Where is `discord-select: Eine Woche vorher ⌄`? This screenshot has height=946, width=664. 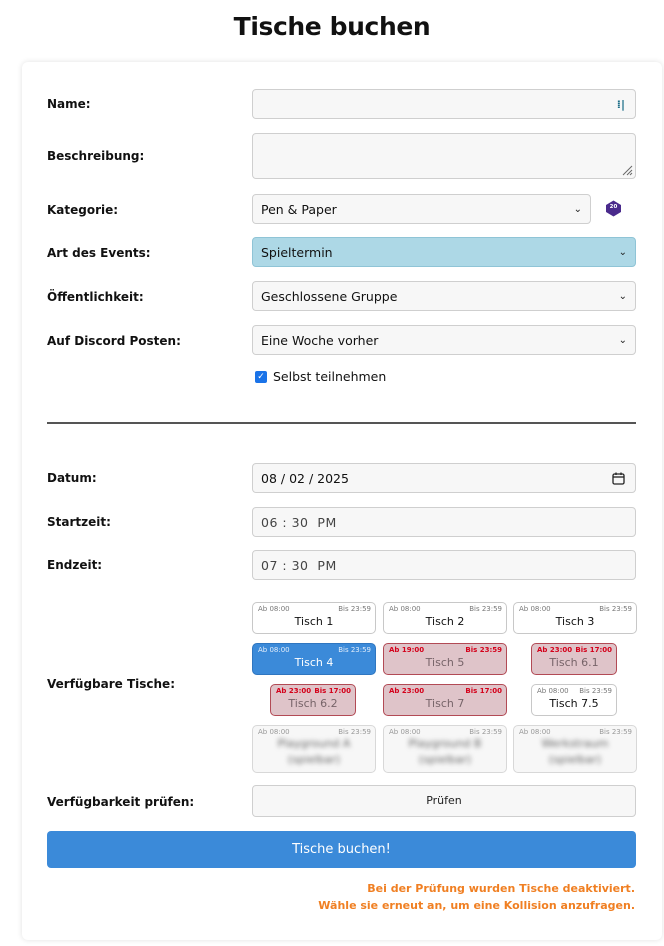
discord-select: Eine Woche vorher ⌄ is located at coordinates (444, 340).